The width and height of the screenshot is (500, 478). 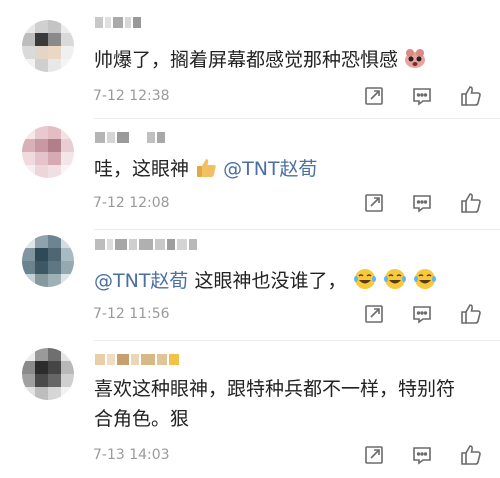 I want to click on timestamp: 7-13 14:03, so click(x=131, y=455).